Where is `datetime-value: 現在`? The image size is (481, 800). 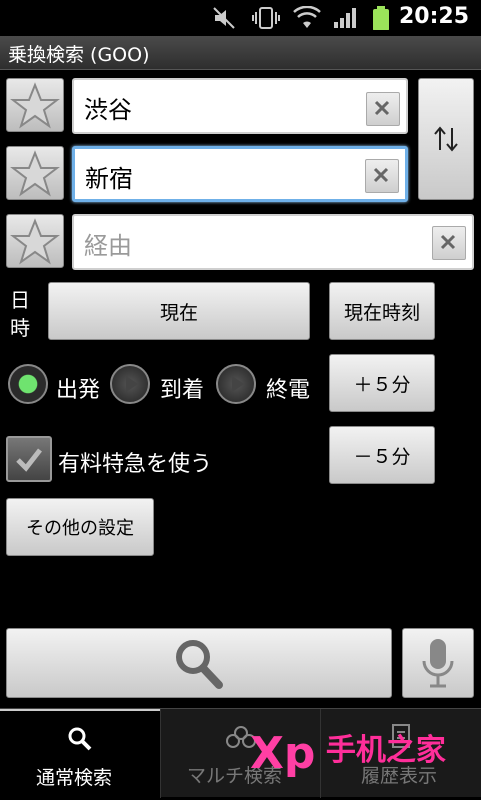
datetime-value: 現在 is located at coordinates (178, 312).